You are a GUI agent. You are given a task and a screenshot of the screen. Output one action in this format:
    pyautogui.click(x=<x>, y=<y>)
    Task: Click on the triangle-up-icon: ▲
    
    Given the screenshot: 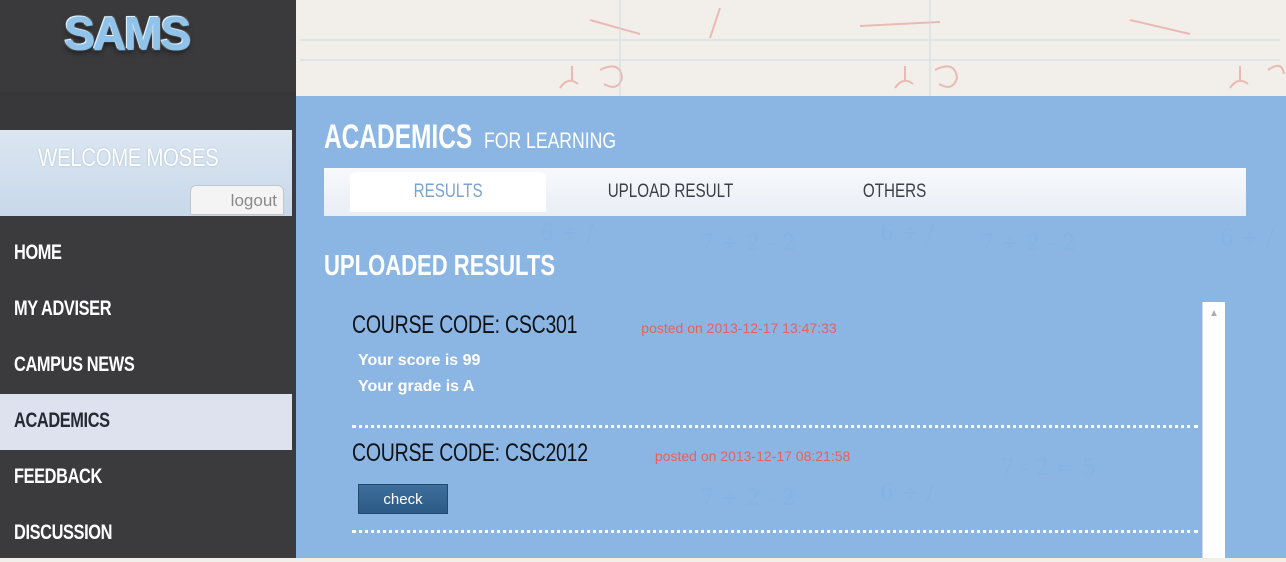 What is the action you would take?
    pyautogui.click(x=1214, y=314)
    